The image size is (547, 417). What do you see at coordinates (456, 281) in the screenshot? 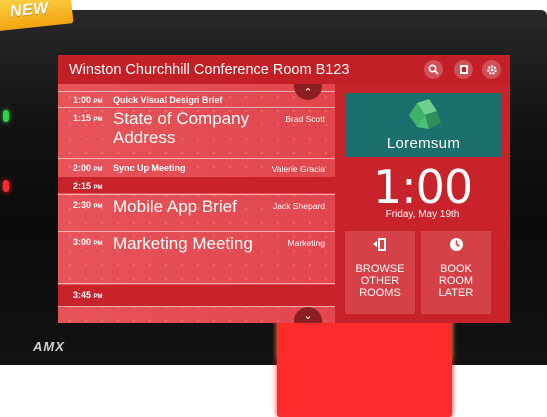
I see `book-button-label: BOOK ROOM LATER` at bounding box center [456, 281].